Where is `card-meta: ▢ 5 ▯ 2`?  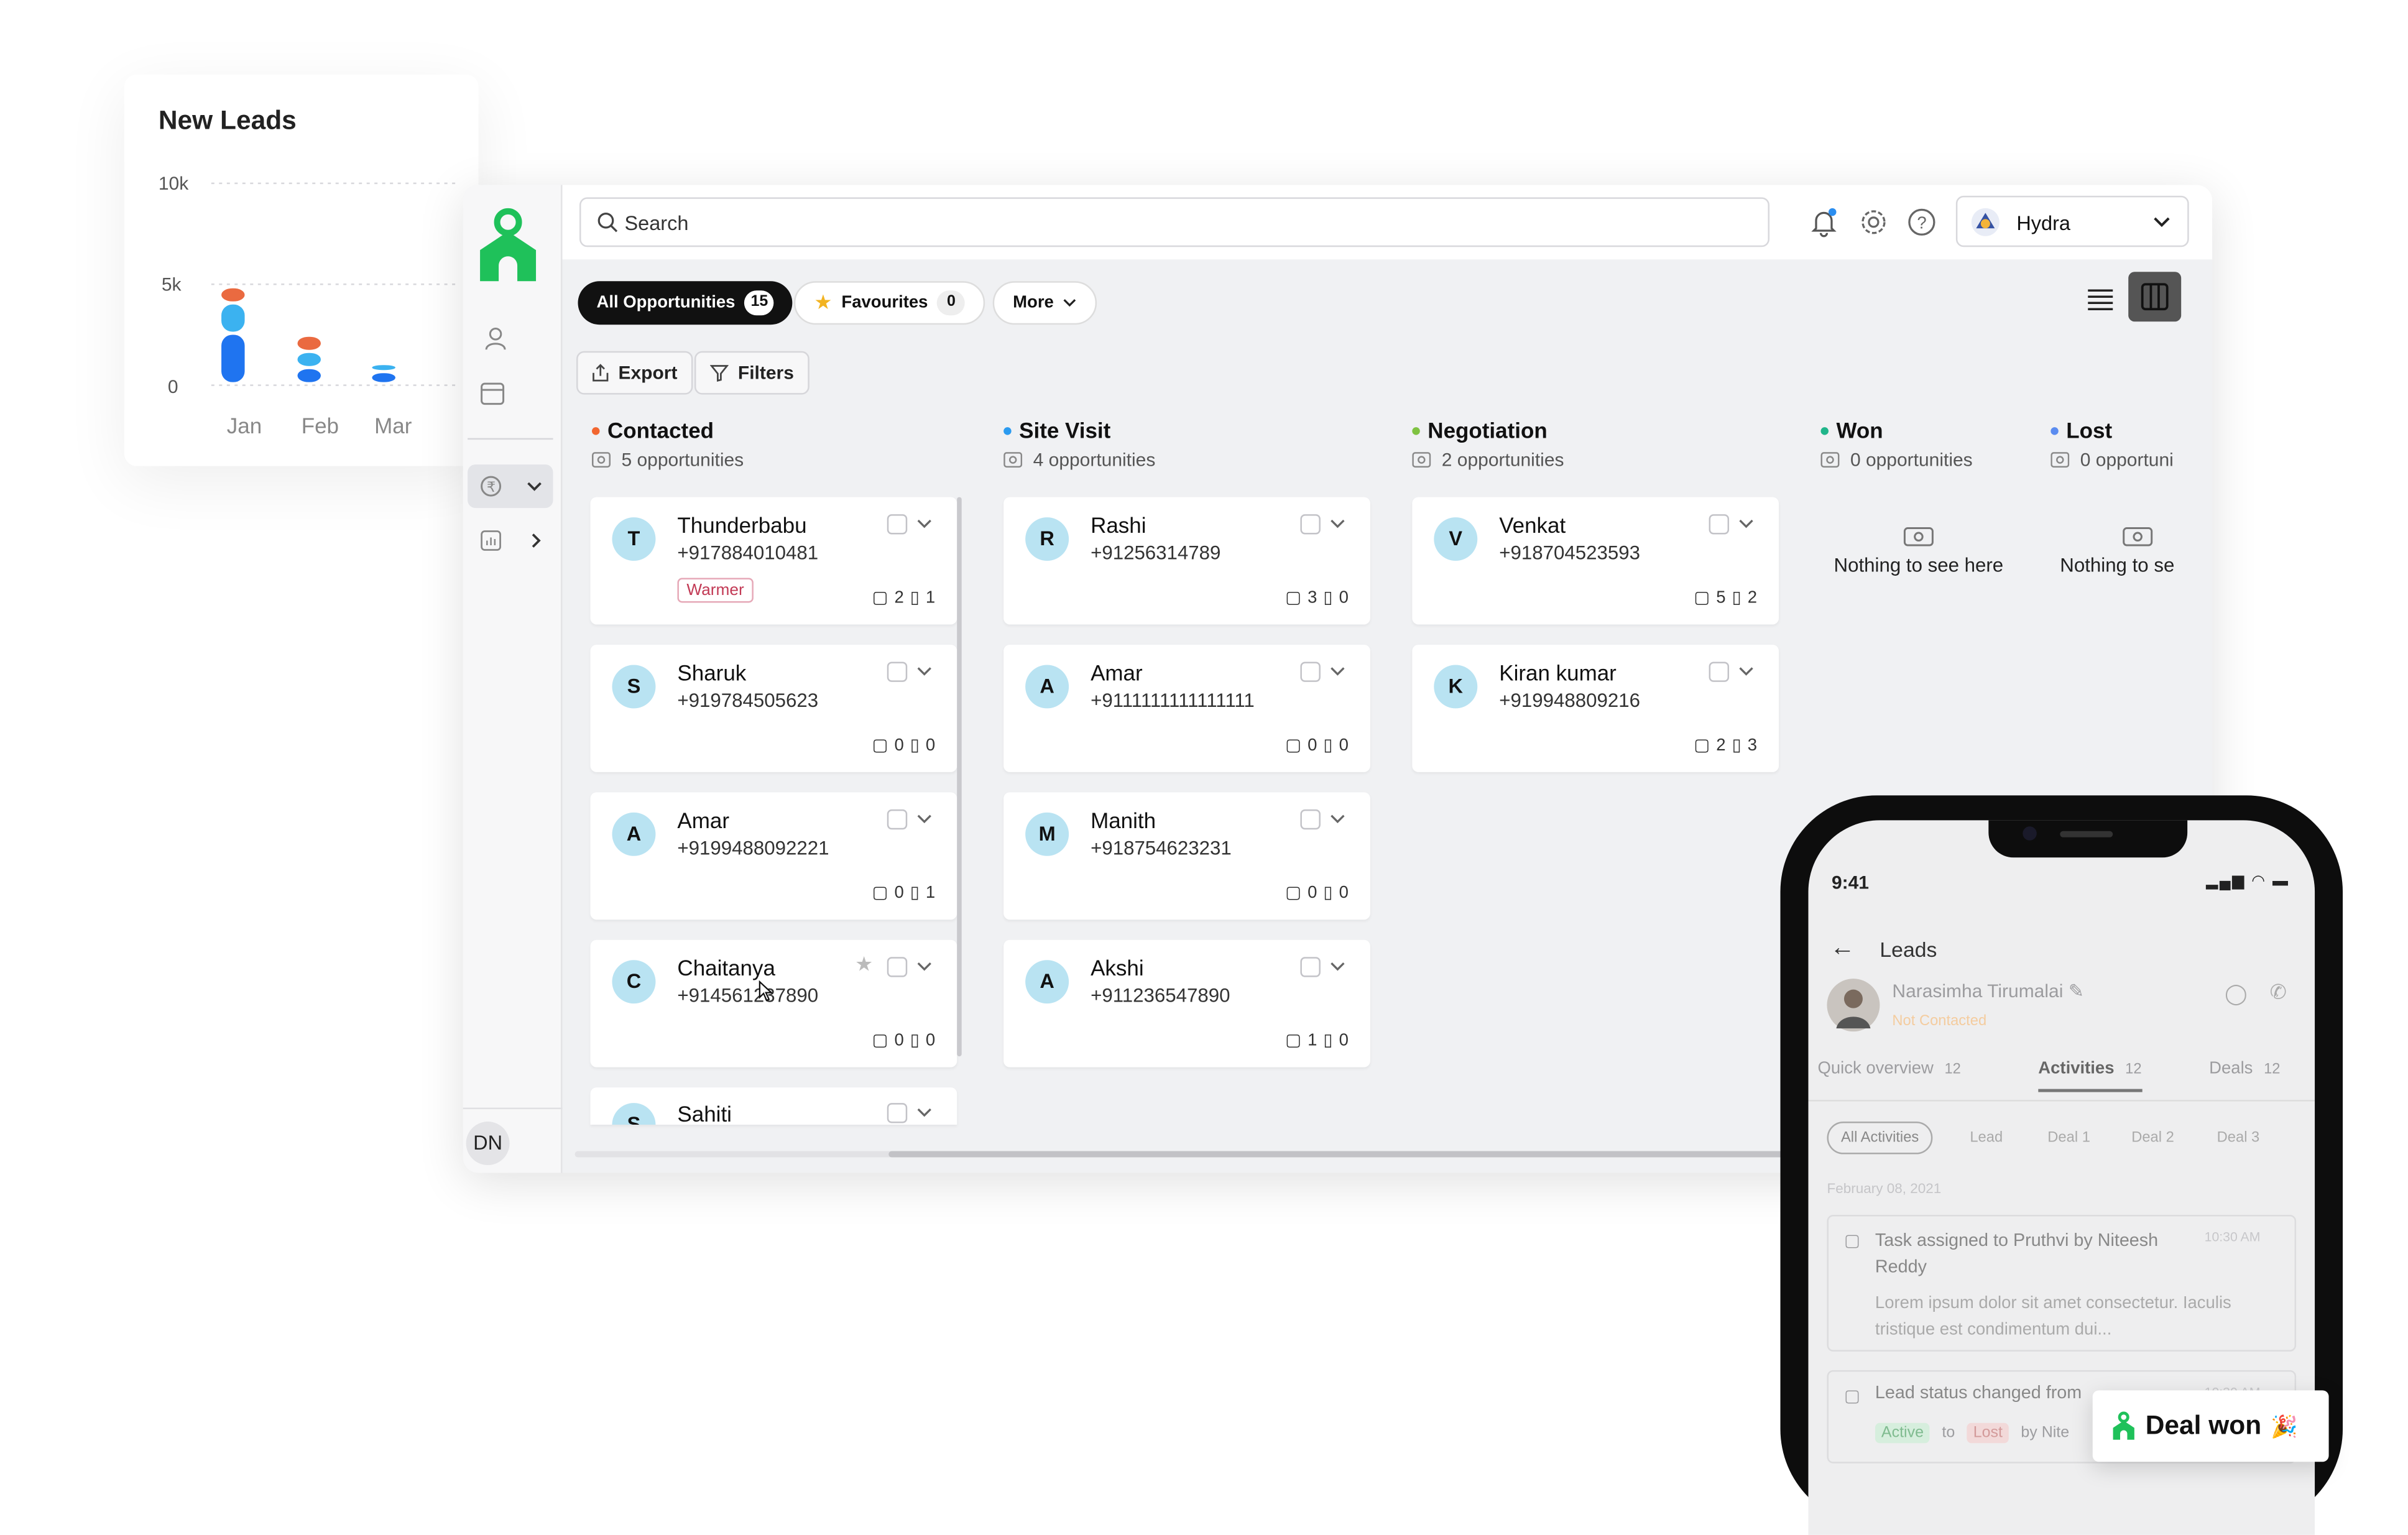 card-meta: ▢ 5 ▯ 2 is located at coordinates (1725, 597).